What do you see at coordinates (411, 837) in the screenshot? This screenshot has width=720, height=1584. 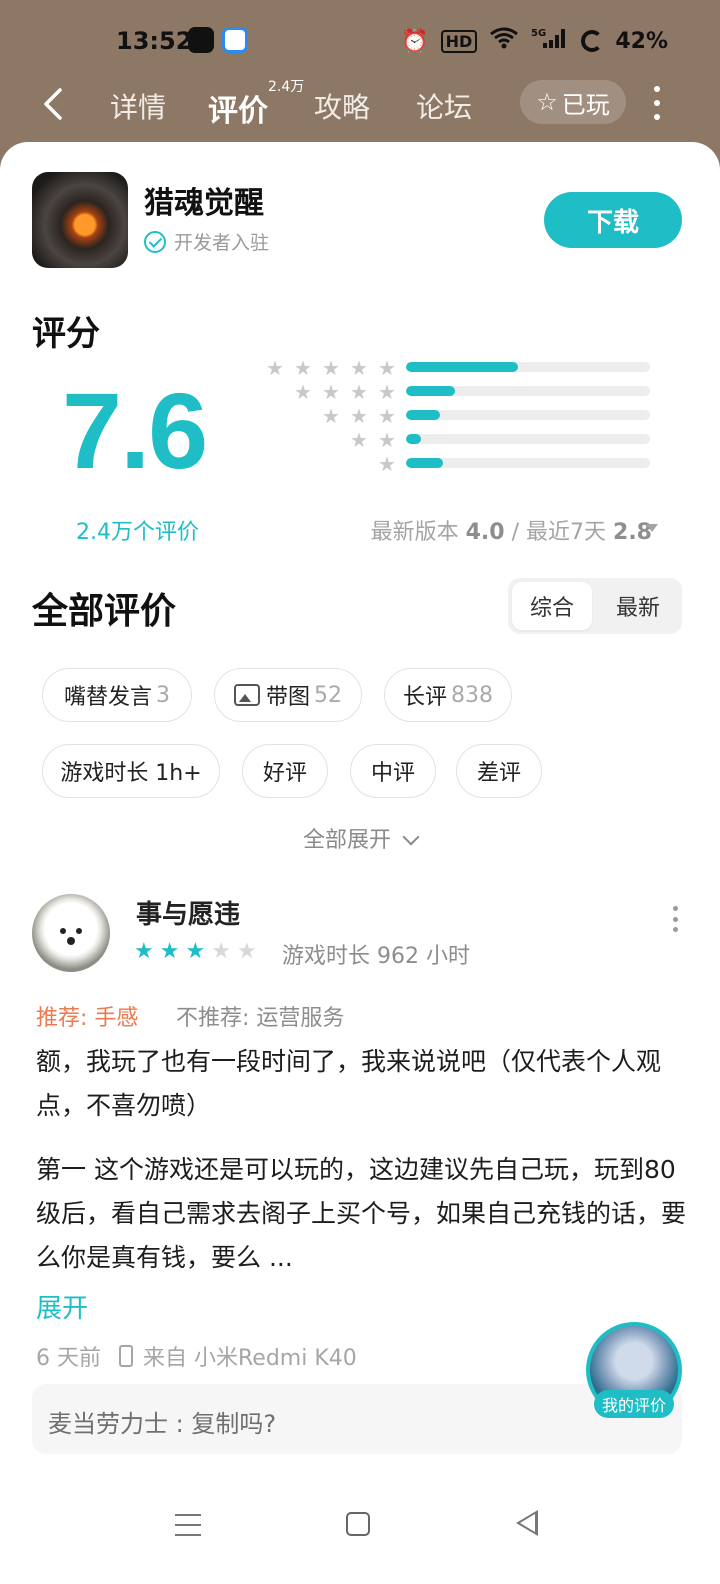 I see `chevron-down-icon` at bounding box center [411, 837].